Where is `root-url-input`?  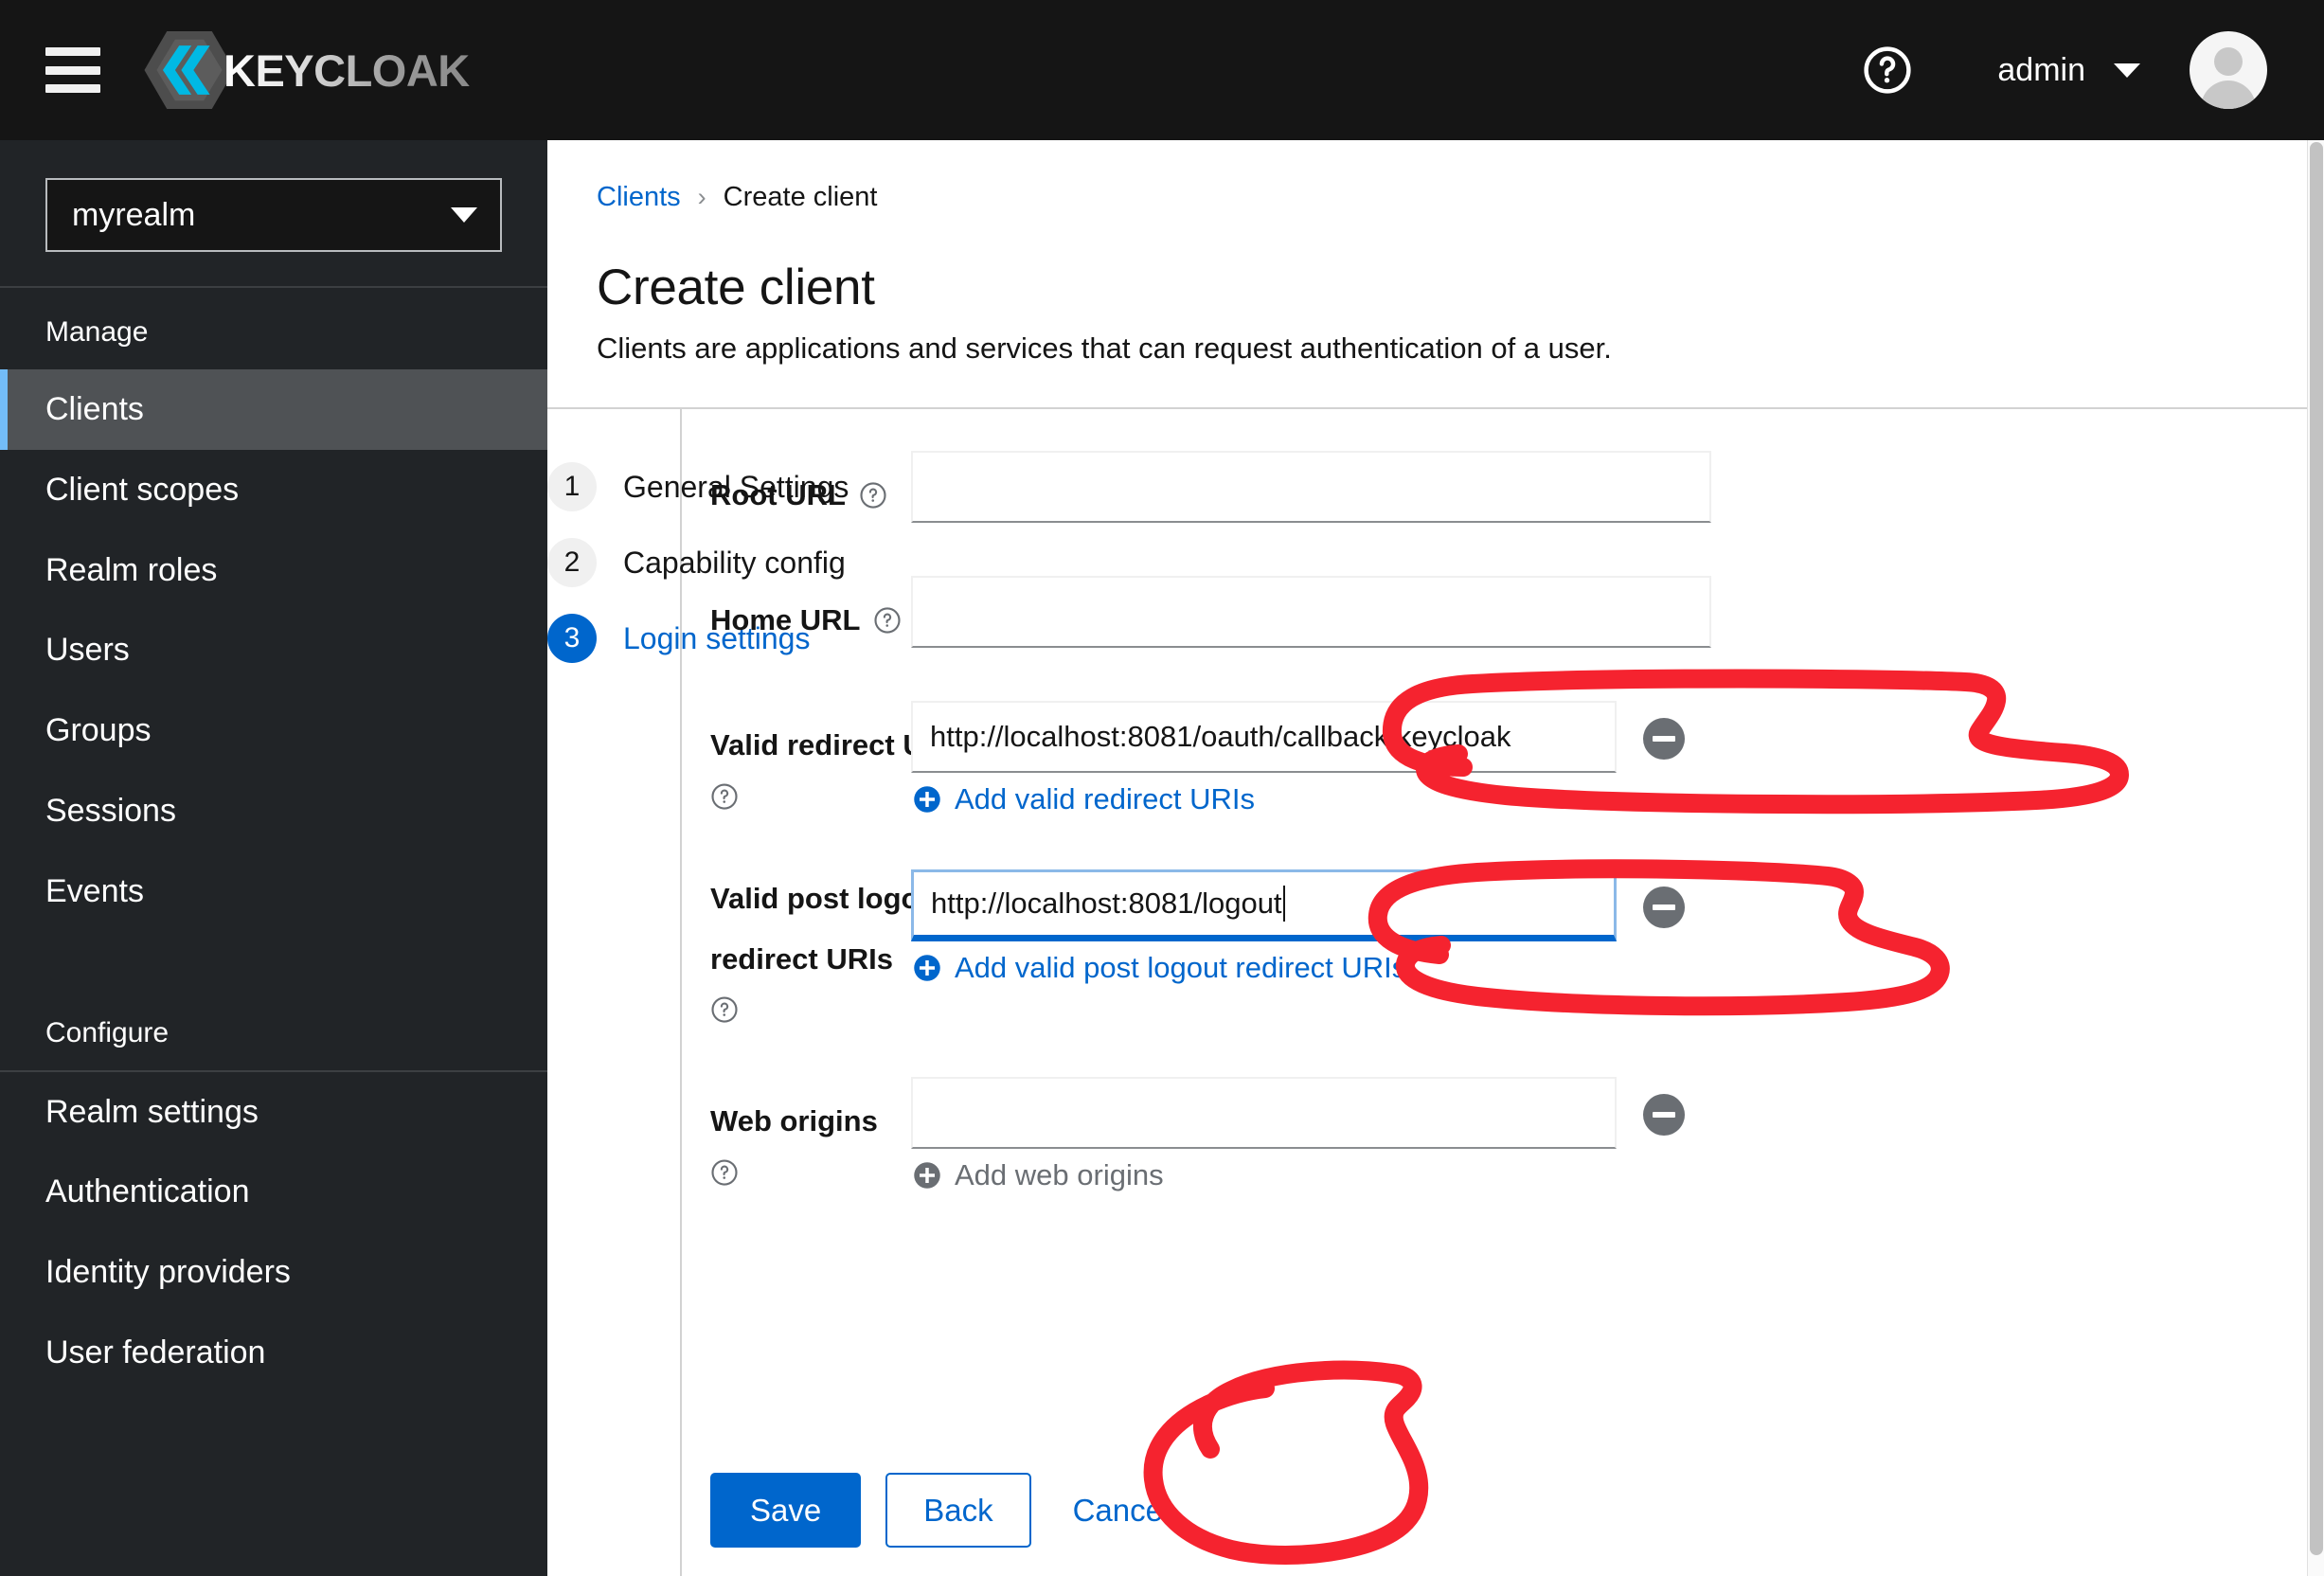
root-url-input is located at coordinates (1311, 487).